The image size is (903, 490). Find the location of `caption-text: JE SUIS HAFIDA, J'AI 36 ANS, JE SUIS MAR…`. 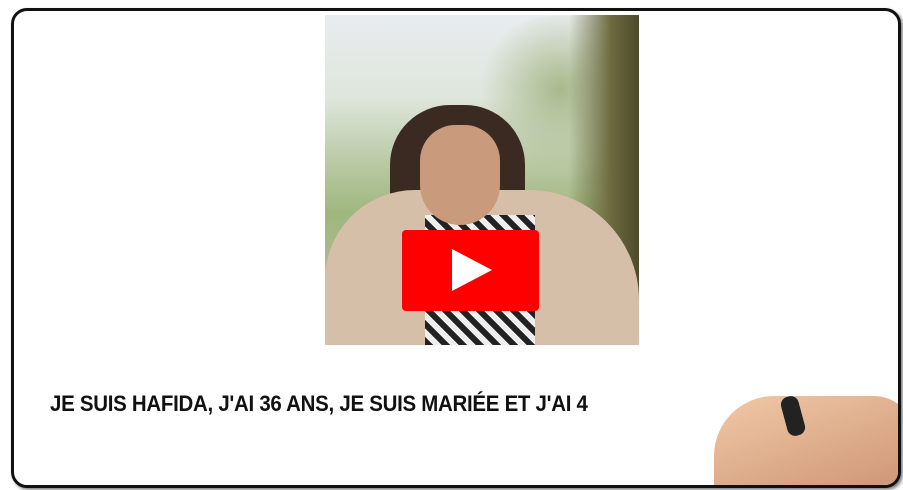

caption-text: JE SUIS HAFIDA, J'AI 36 ANS, JE SUIS MAR… is located at coordinates (319, 403).